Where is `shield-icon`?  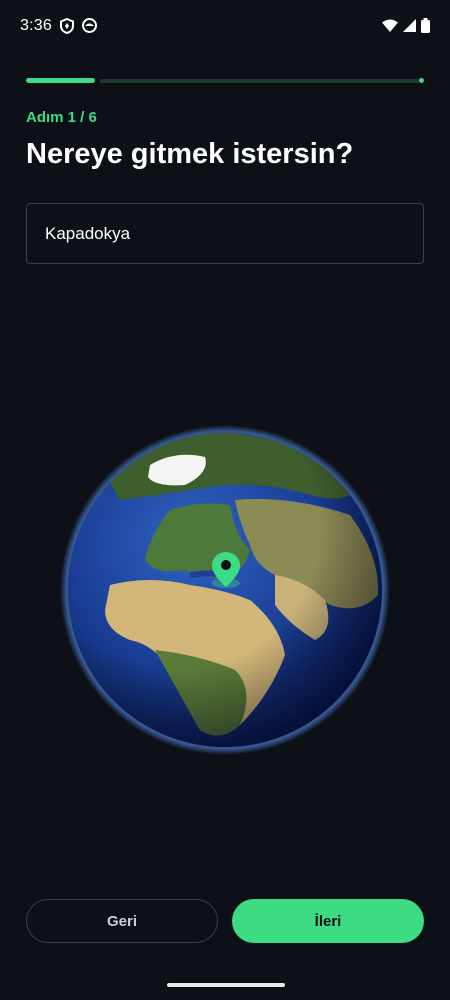 shield-icon is located at coordinates (67, 28).